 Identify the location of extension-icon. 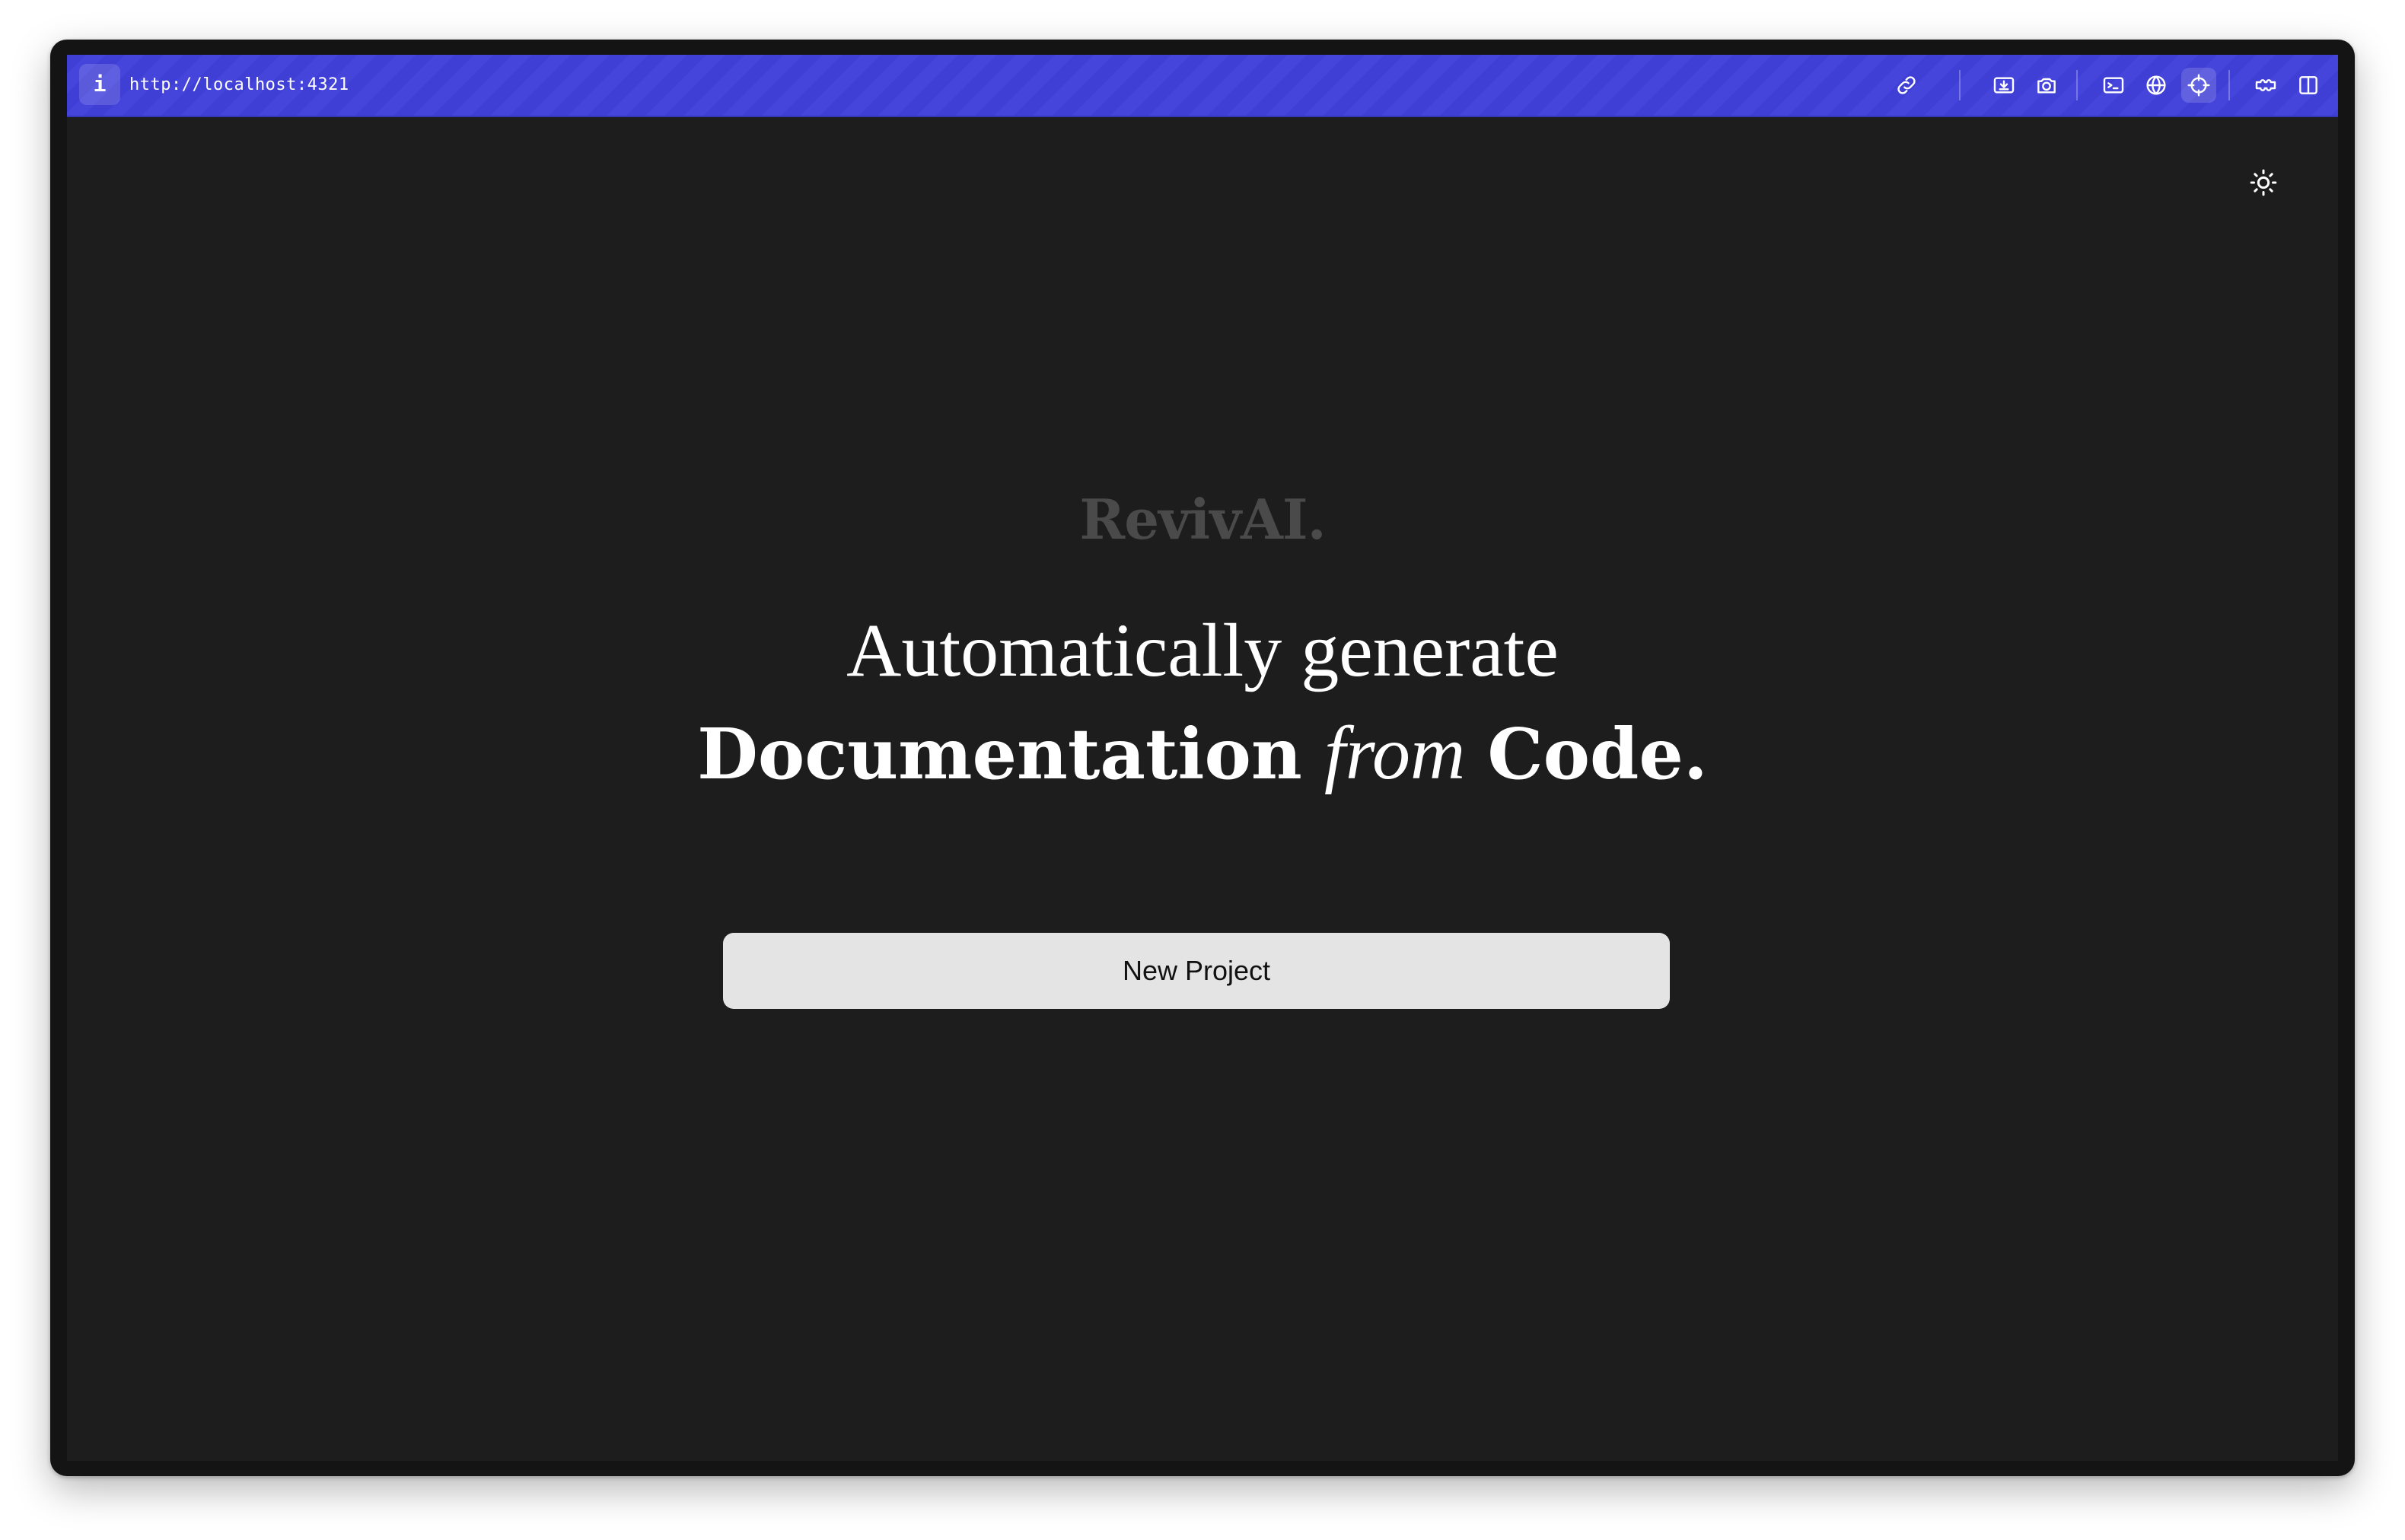
(2265, 85).